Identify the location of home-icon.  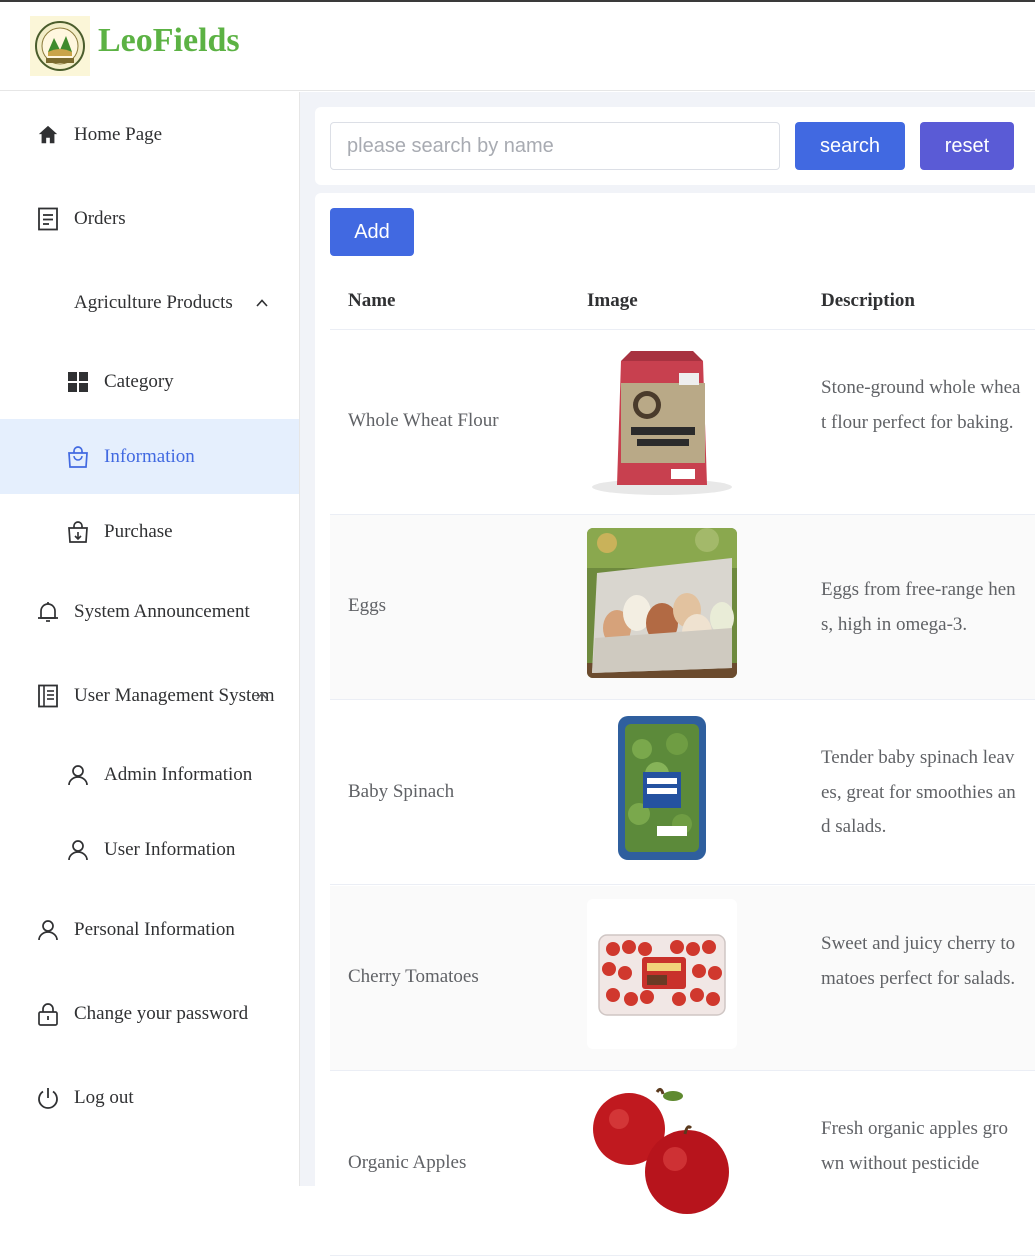
(48, 135).